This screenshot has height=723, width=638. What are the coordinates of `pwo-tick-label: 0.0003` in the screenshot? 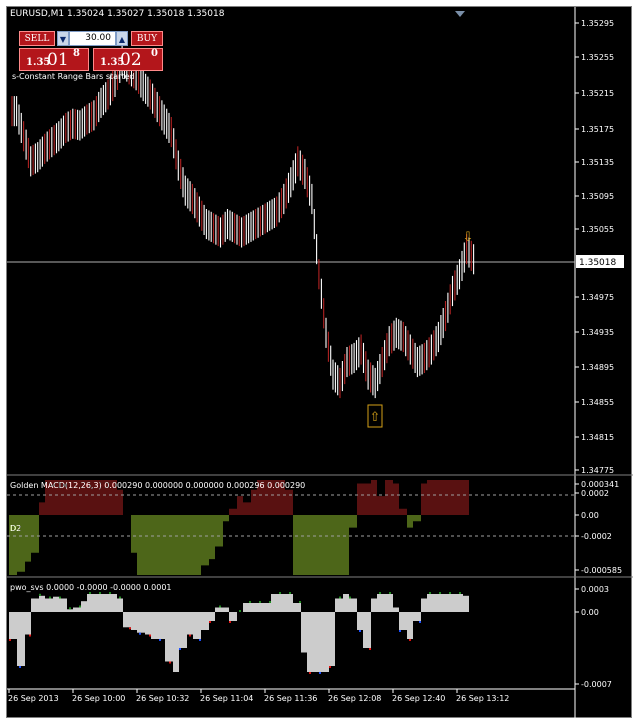 It's located at (595, 589).